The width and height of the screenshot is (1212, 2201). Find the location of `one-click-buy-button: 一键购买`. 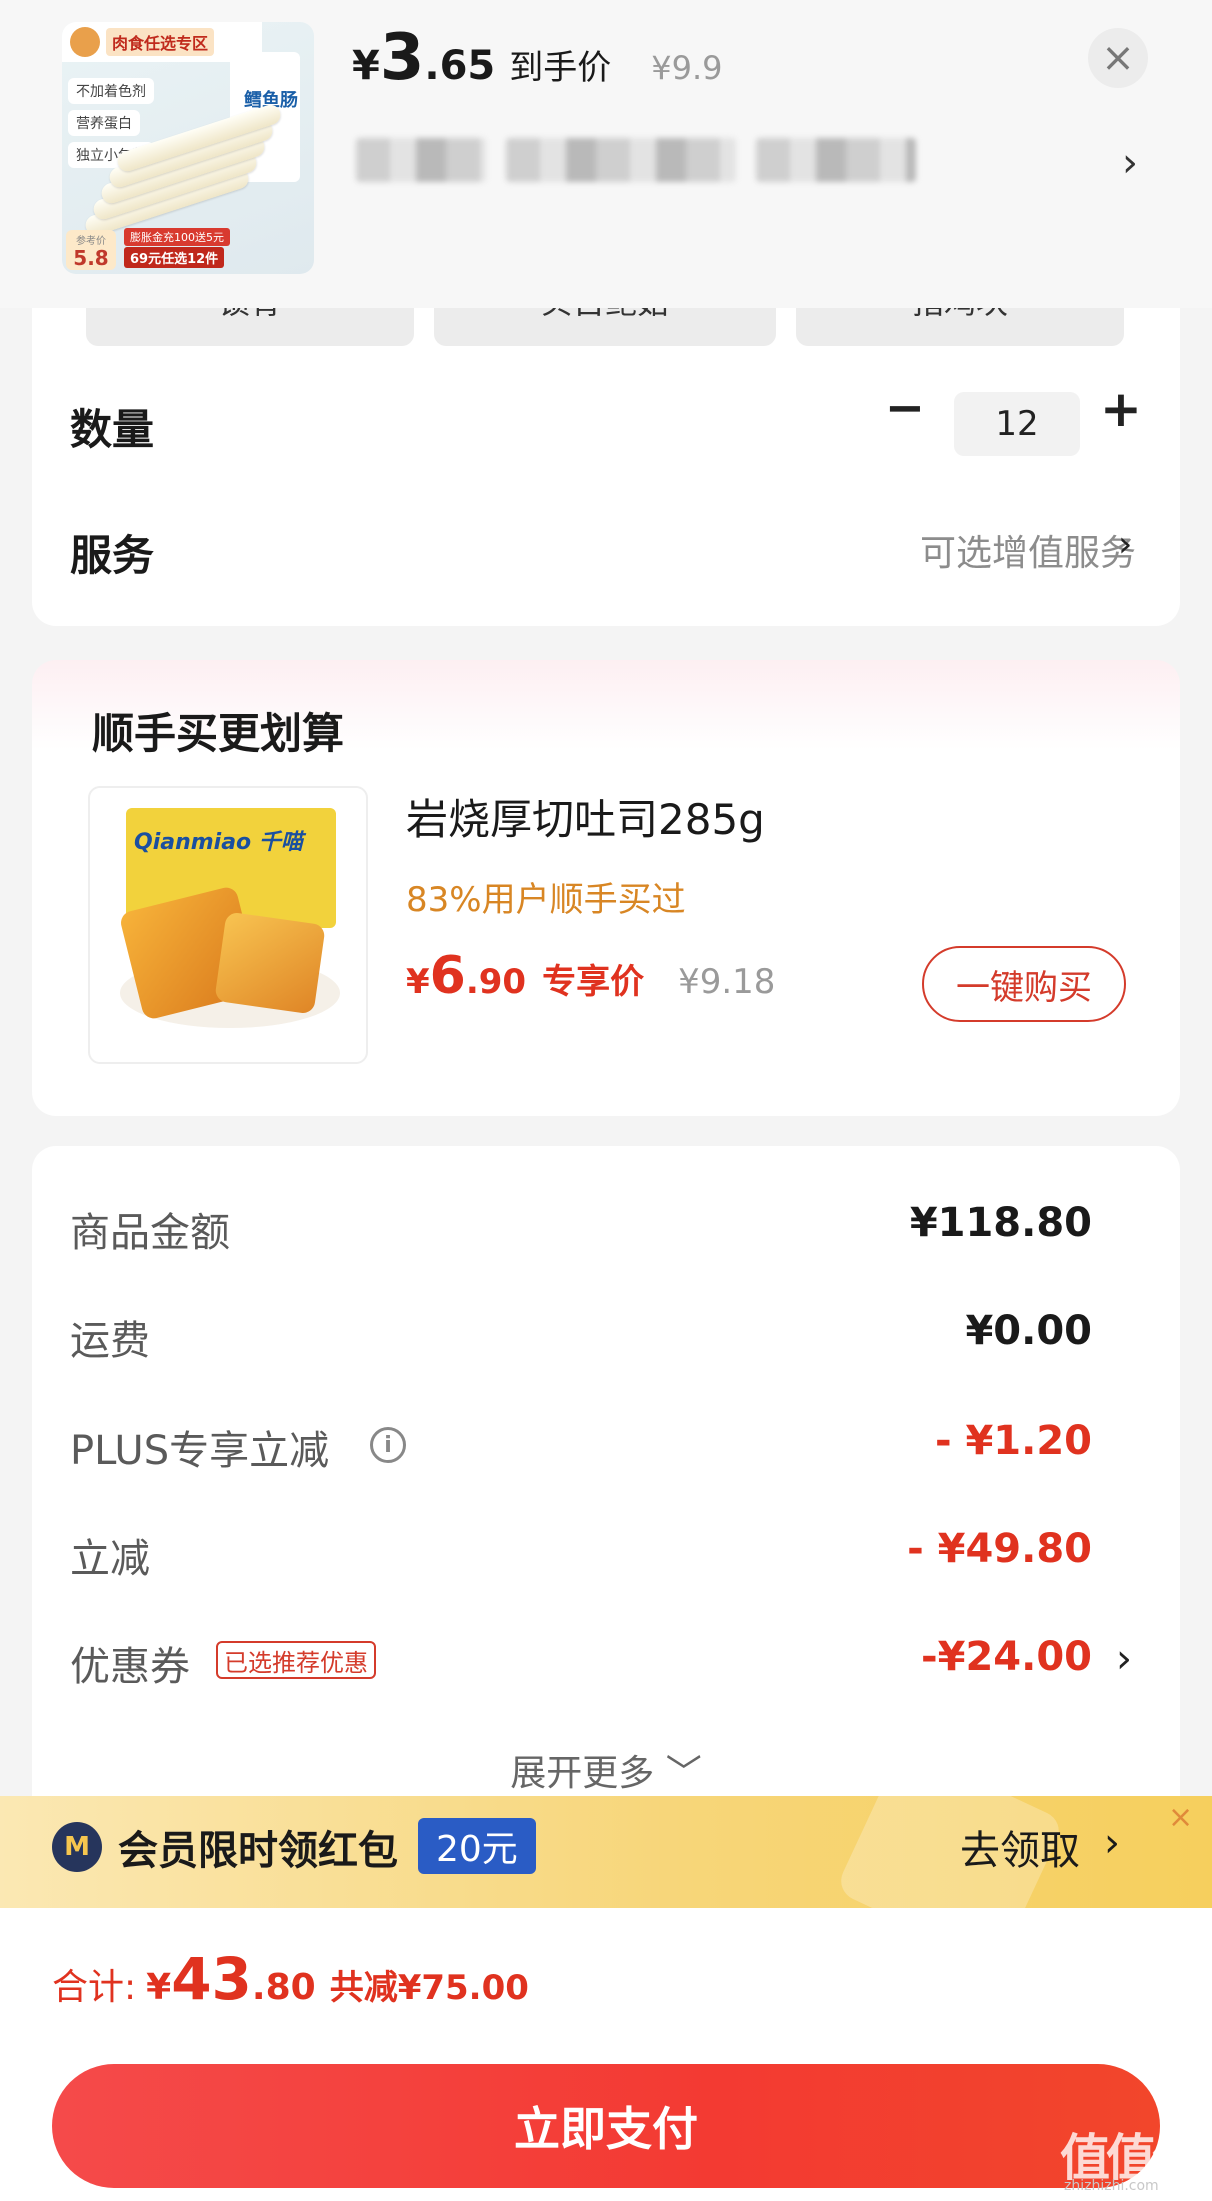

one-click-buy-button: 一键购买 is located at coordinates (1024, 984).